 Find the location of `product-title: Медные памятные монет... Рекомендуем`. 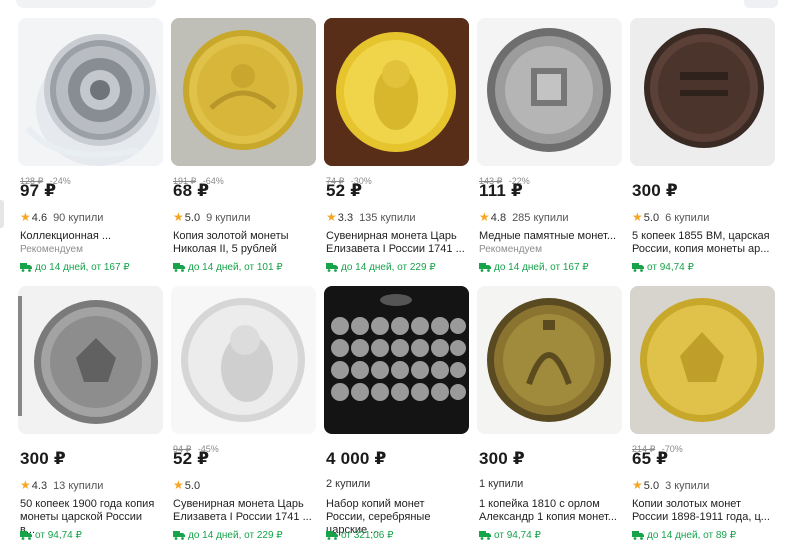

product-title: Медные памятные монет... Рекомендуем is located at coordinates (549, 243).